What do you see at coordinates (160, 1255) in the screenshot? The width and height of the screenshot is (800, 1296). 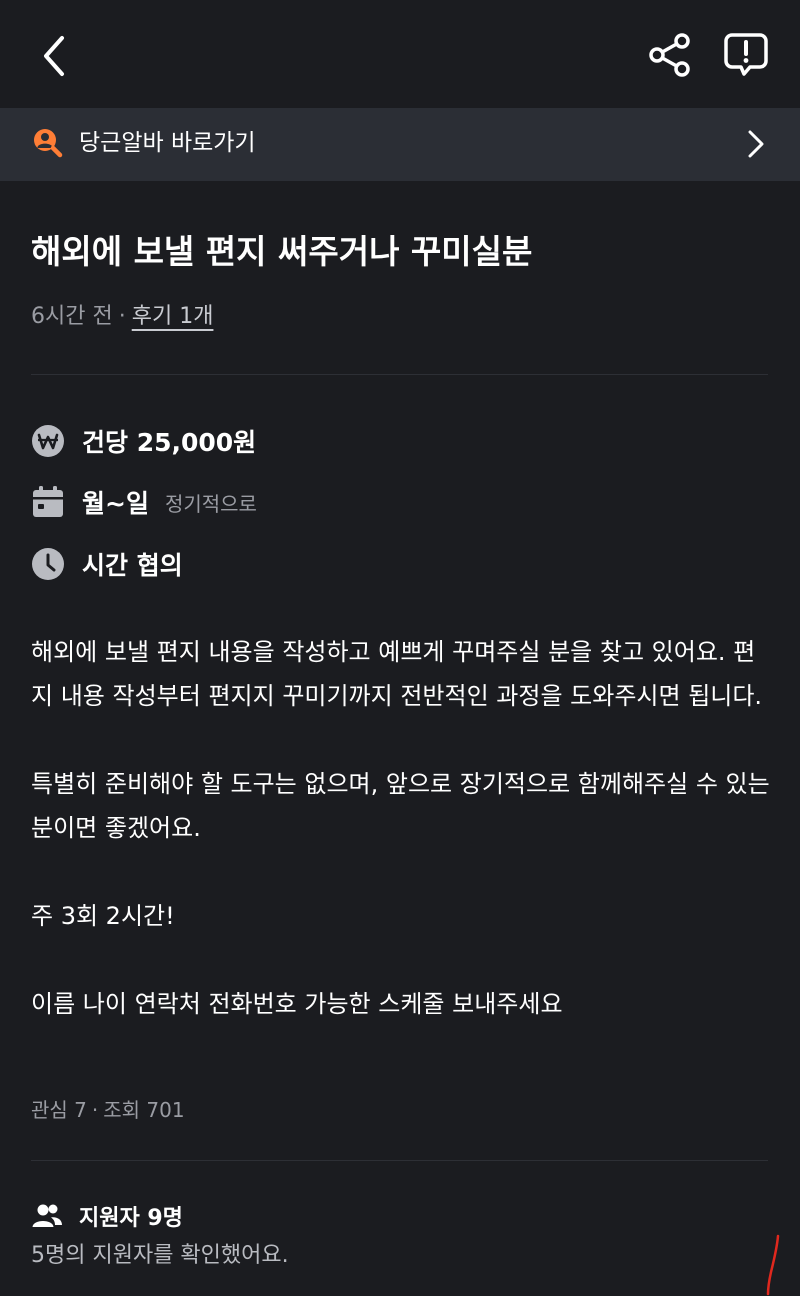 I see `applicants-subtitle: 5명의 지원자를 확인했어요.` at bounding box center [160, 1255].